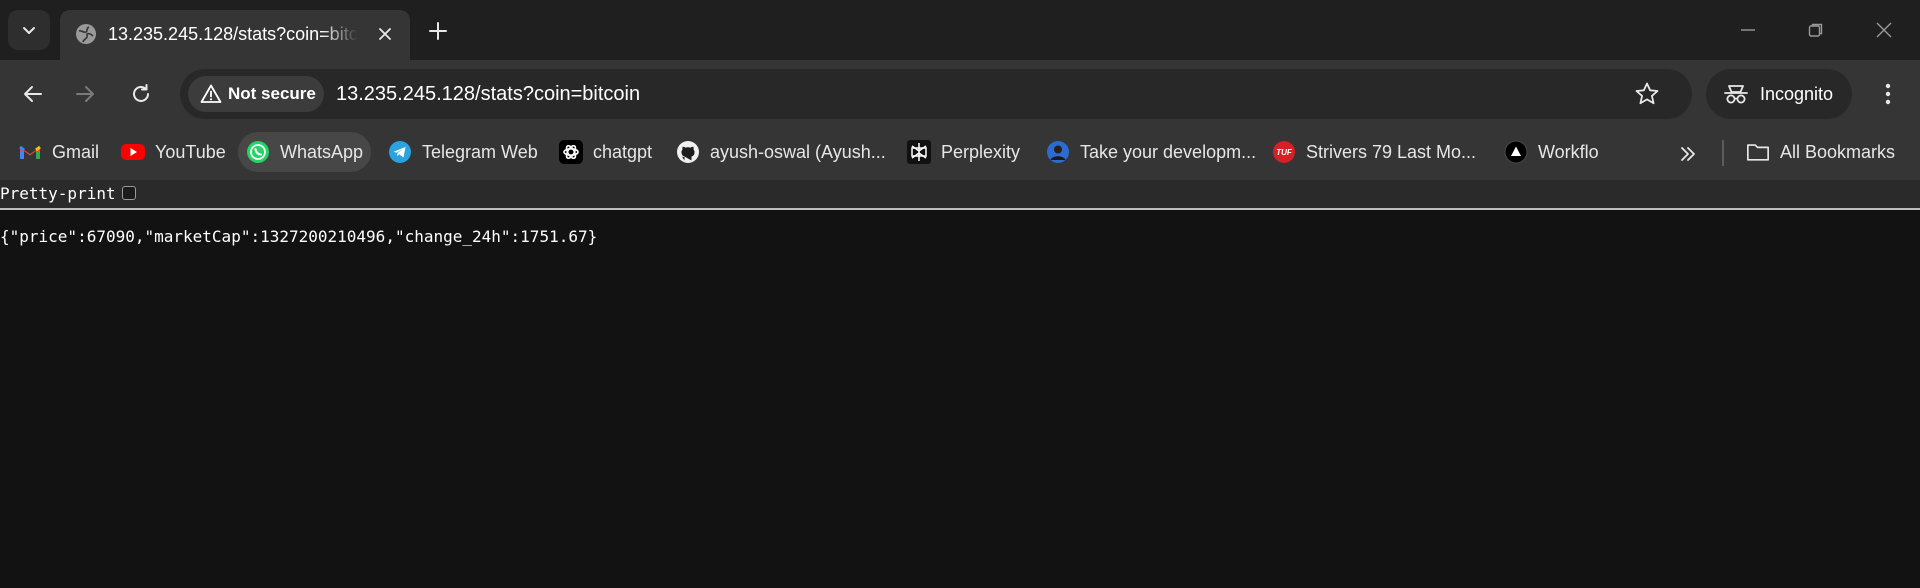 This screenshot has width=1920, height=588. Describe the element at coordinates (960, 195) in the screenshot. I see `pretty-print-bar: Pretty-print` at that location.